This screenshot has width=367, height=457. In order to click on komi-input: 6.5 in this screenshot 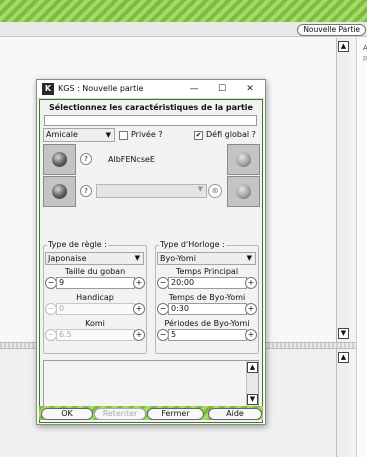, I will do `click(95, 335)`.